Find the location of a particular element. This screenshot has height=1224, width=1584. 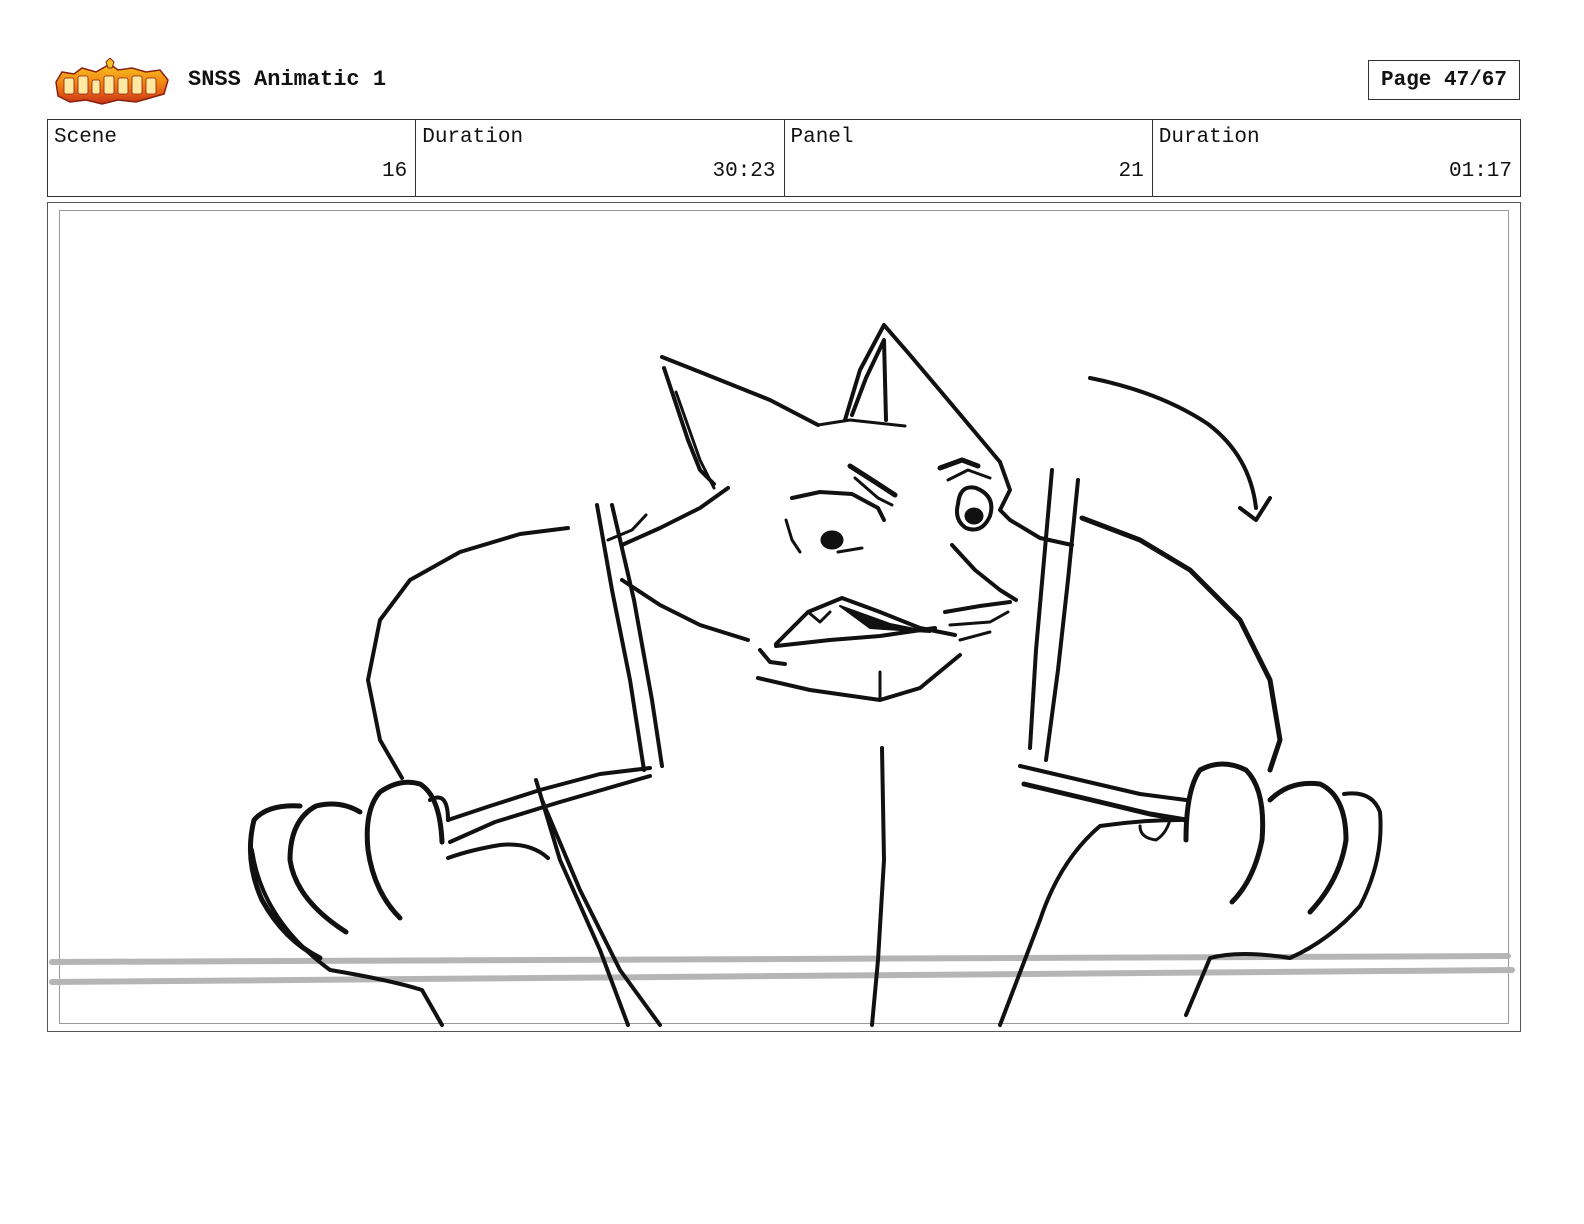

scene-duration-cell: Duration 30:23 is located at coordinates (600, 158).